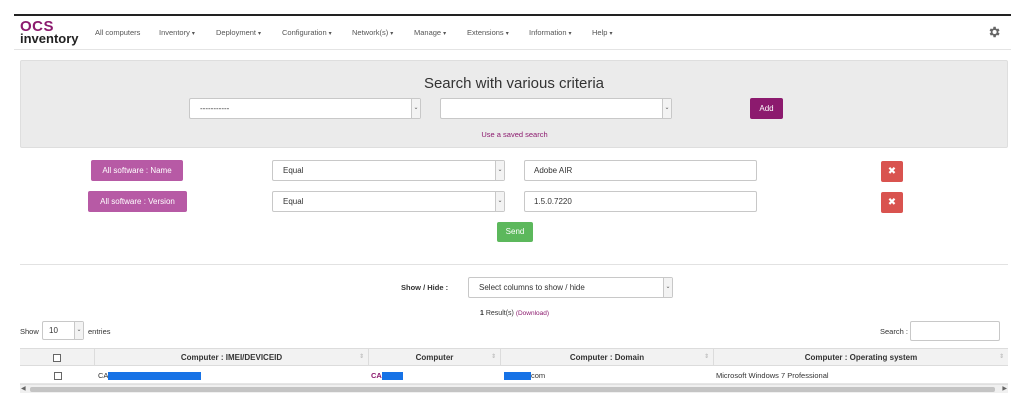 This screenshot has width=1024, height=408. I want to click on criterion-label-name: All software : Name, so click(137, 170).